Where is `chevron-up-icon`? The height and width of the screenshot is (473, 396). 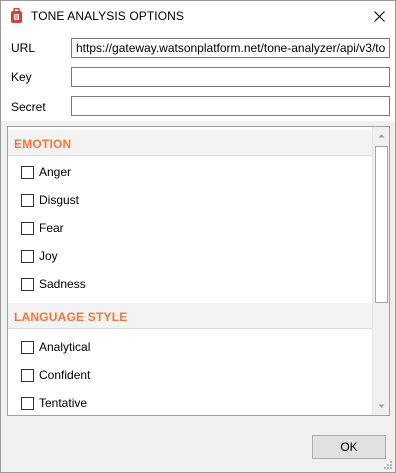 chevron-up-icon is located at coordinates (381, 136).